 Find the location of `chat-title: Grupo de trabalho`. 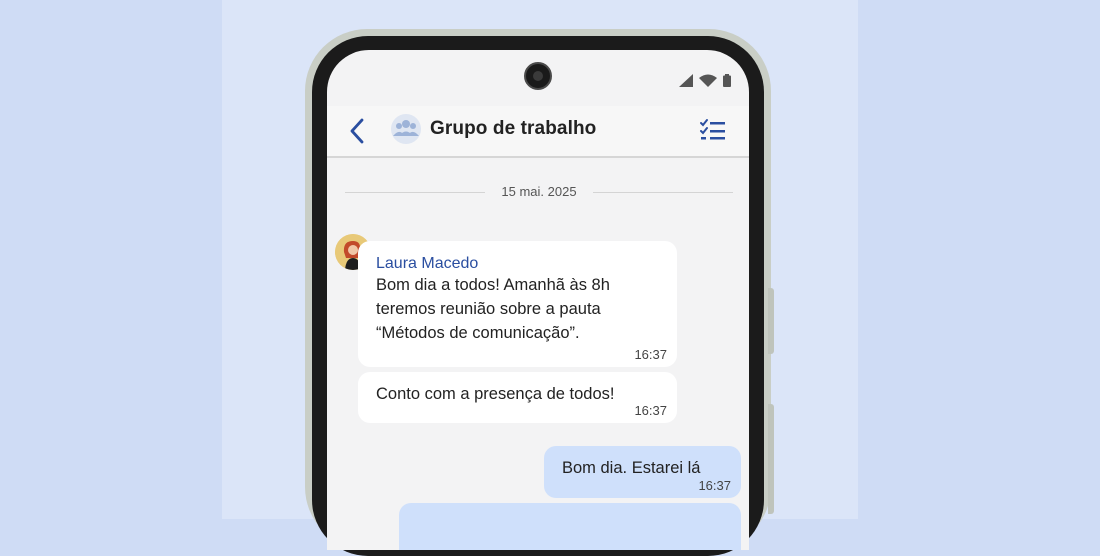

chat-title: Grupo de trabalho is located at coordinates (513, 129).